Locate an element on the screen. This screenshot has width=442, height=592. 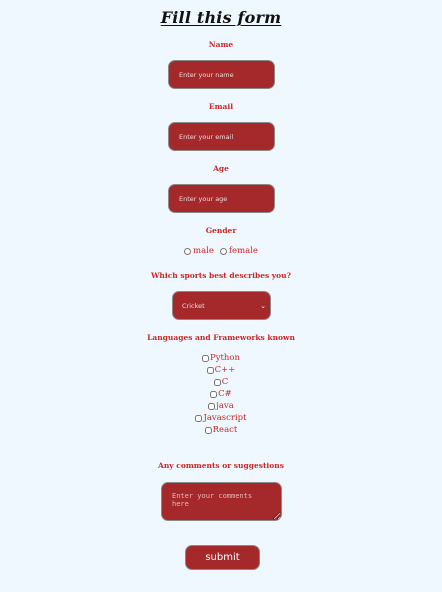
gender-option-female: female is located at coordinates (238, 251).